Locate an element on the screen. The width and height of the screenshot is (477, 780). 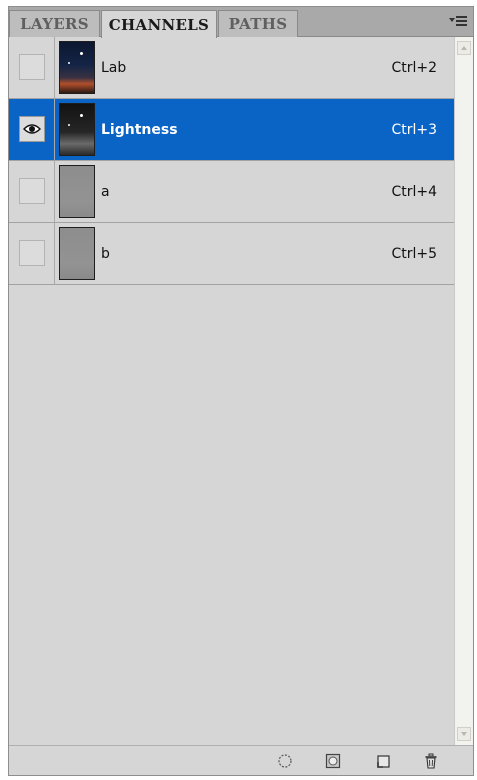
scroll-down-button is located at coordinates (464, 734).